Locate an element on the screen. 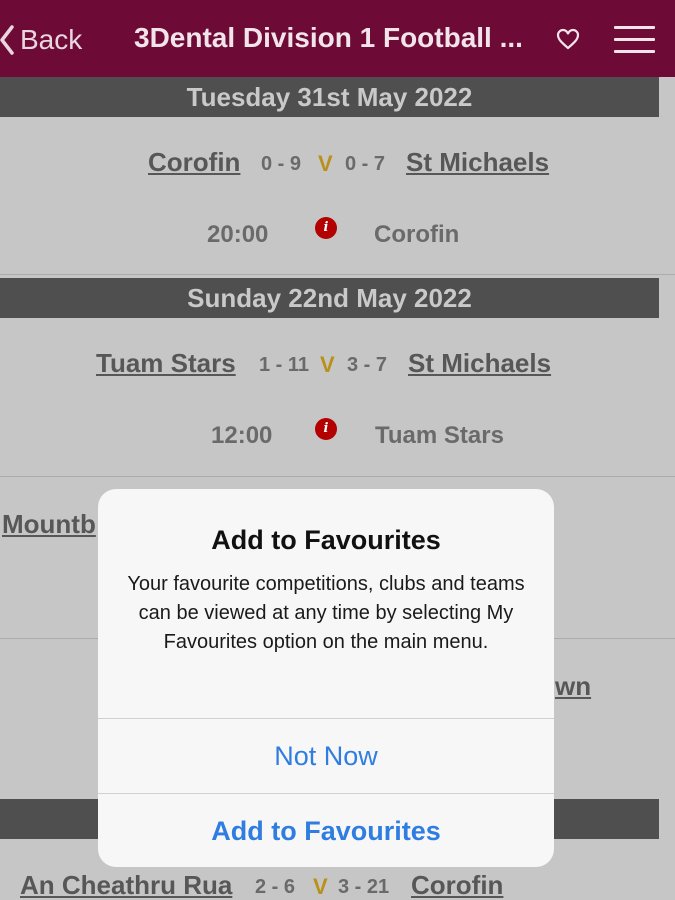 This screenshot has width=675, height=900. match-time: 20:00 is located at coordinates (238, 234).